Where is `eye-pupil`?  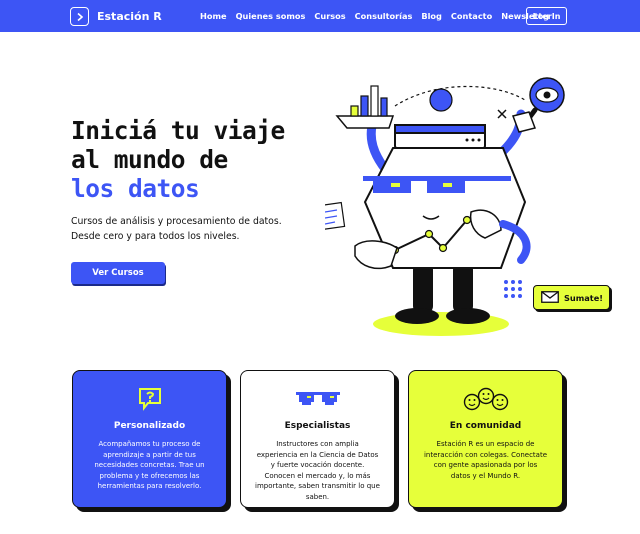
eye-pupil is located at coordinates (547, 95).